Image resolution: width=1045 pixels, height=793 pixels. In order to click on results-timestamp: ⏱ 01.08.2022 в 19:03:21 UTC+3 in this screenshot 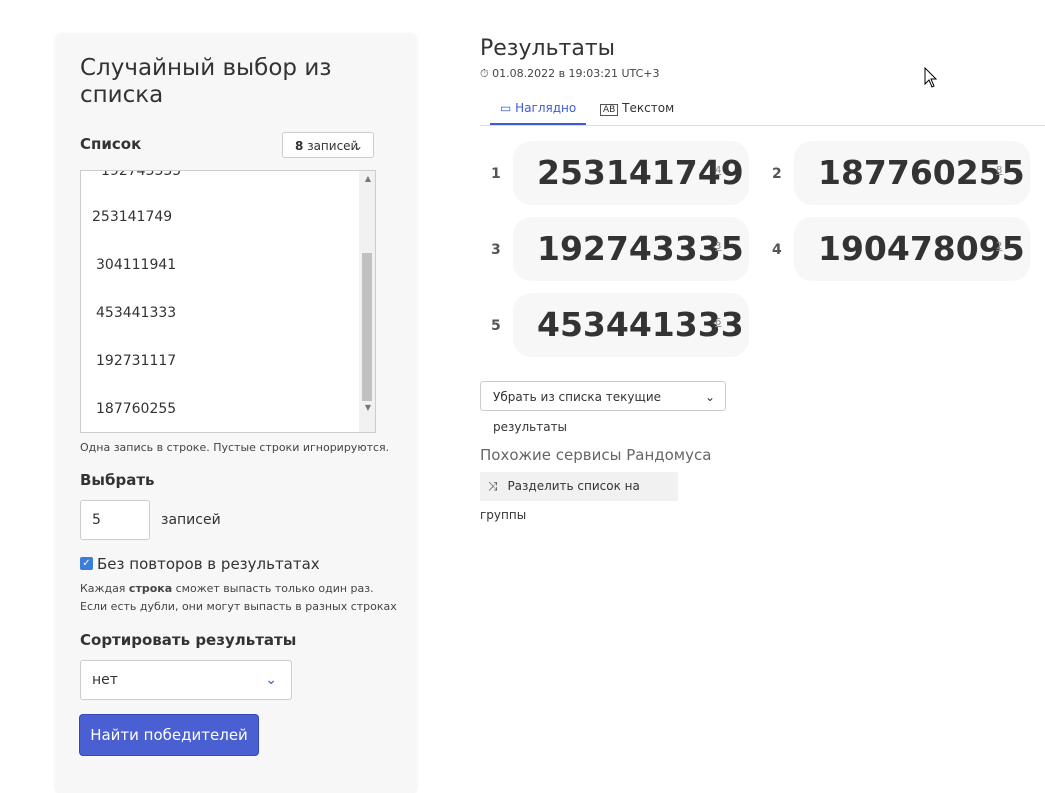, I will do `click(570, 73)`.